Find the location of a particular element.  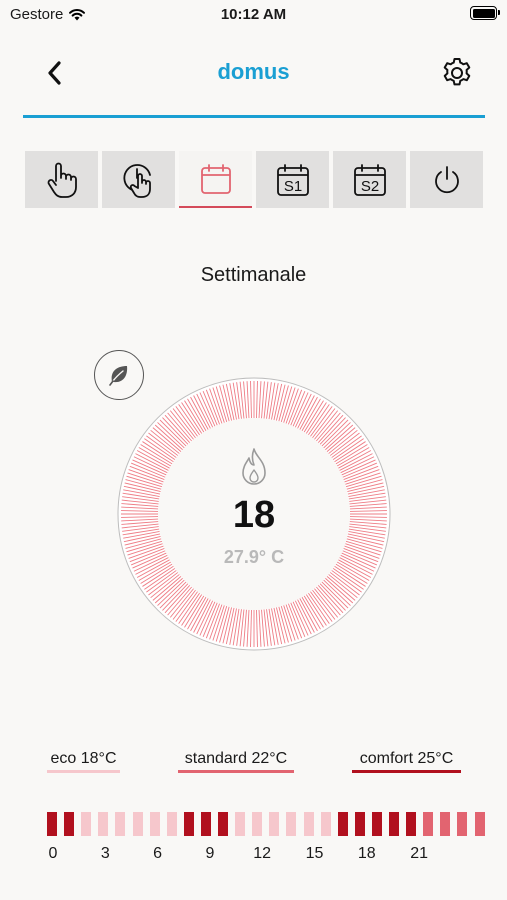

legend-standard: standard 22°C is located at coordinates (236, 761).